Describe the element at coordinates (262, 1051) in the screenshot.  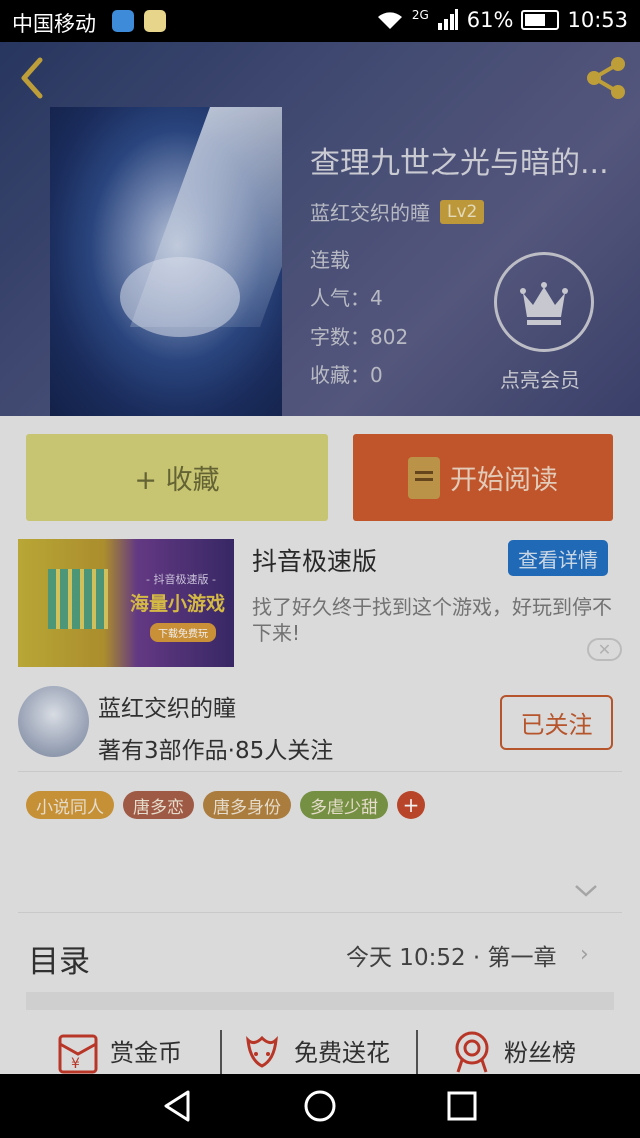
I see `flower-icon` at that location.